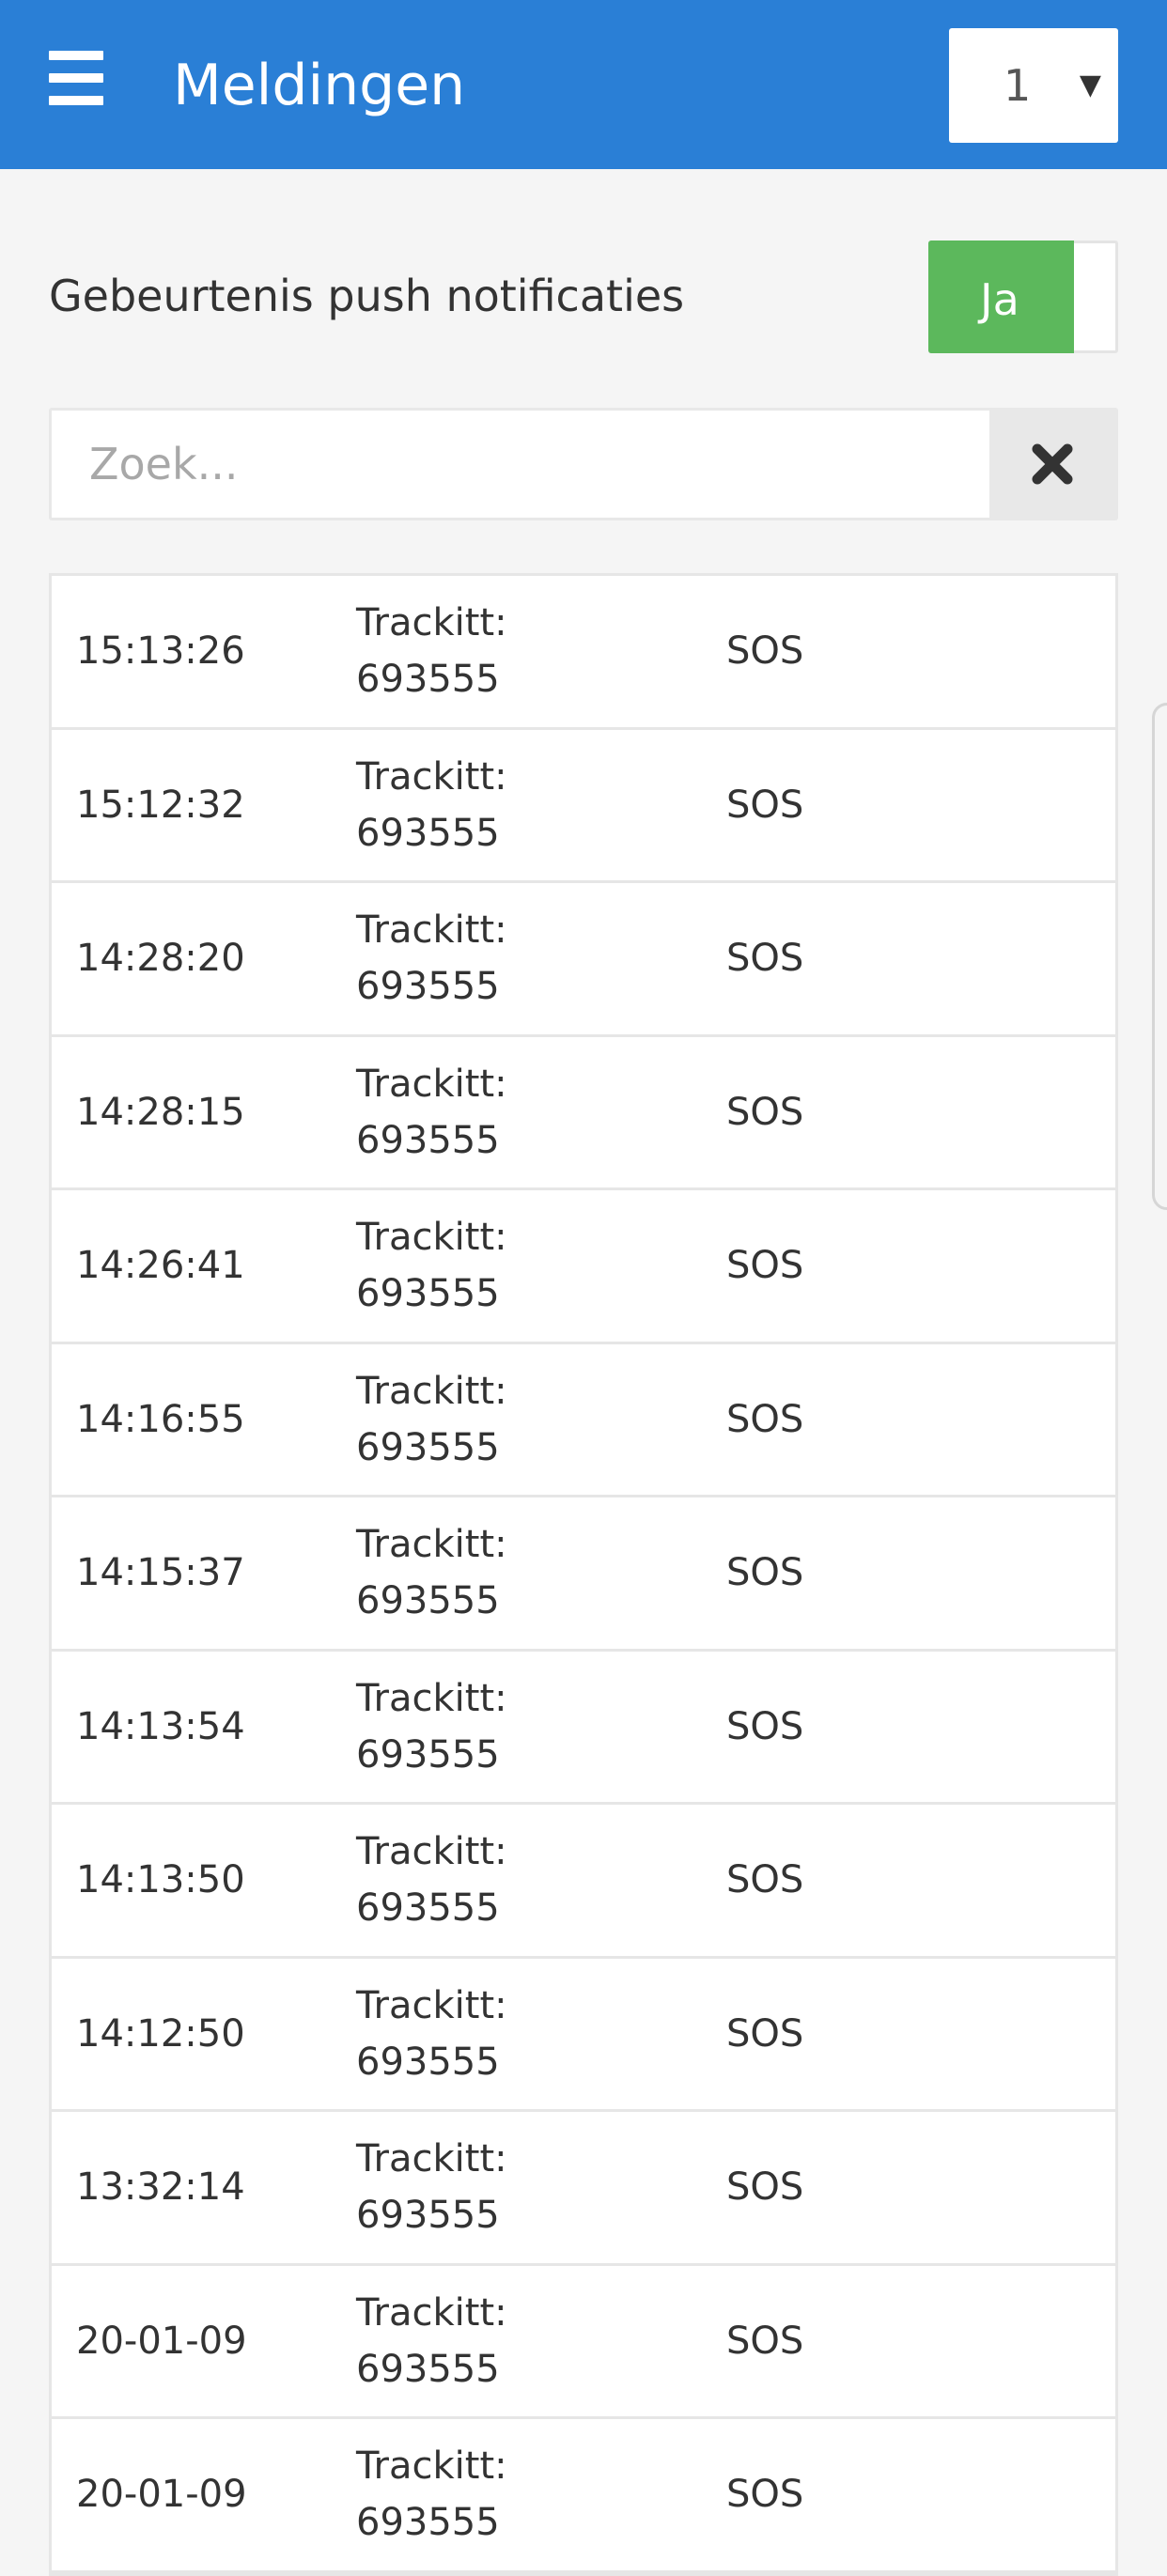 The height and width of the screenshot is (2576, 1167). Describe the element at coordinates (583, 2035) in the screenshot. I see `event-row: 14:12:50 Trackitt: 693555 SOS` at that location.